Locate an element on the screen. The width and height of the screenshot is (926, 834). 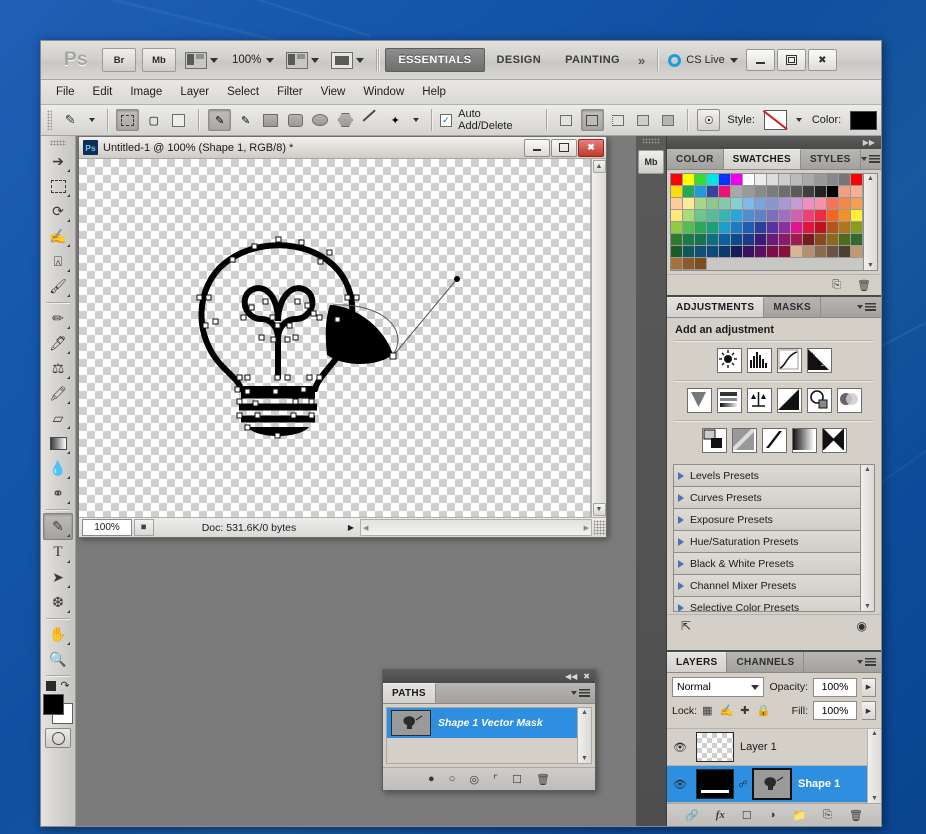
chevron-down-icon is located at coordinates (415, 120).